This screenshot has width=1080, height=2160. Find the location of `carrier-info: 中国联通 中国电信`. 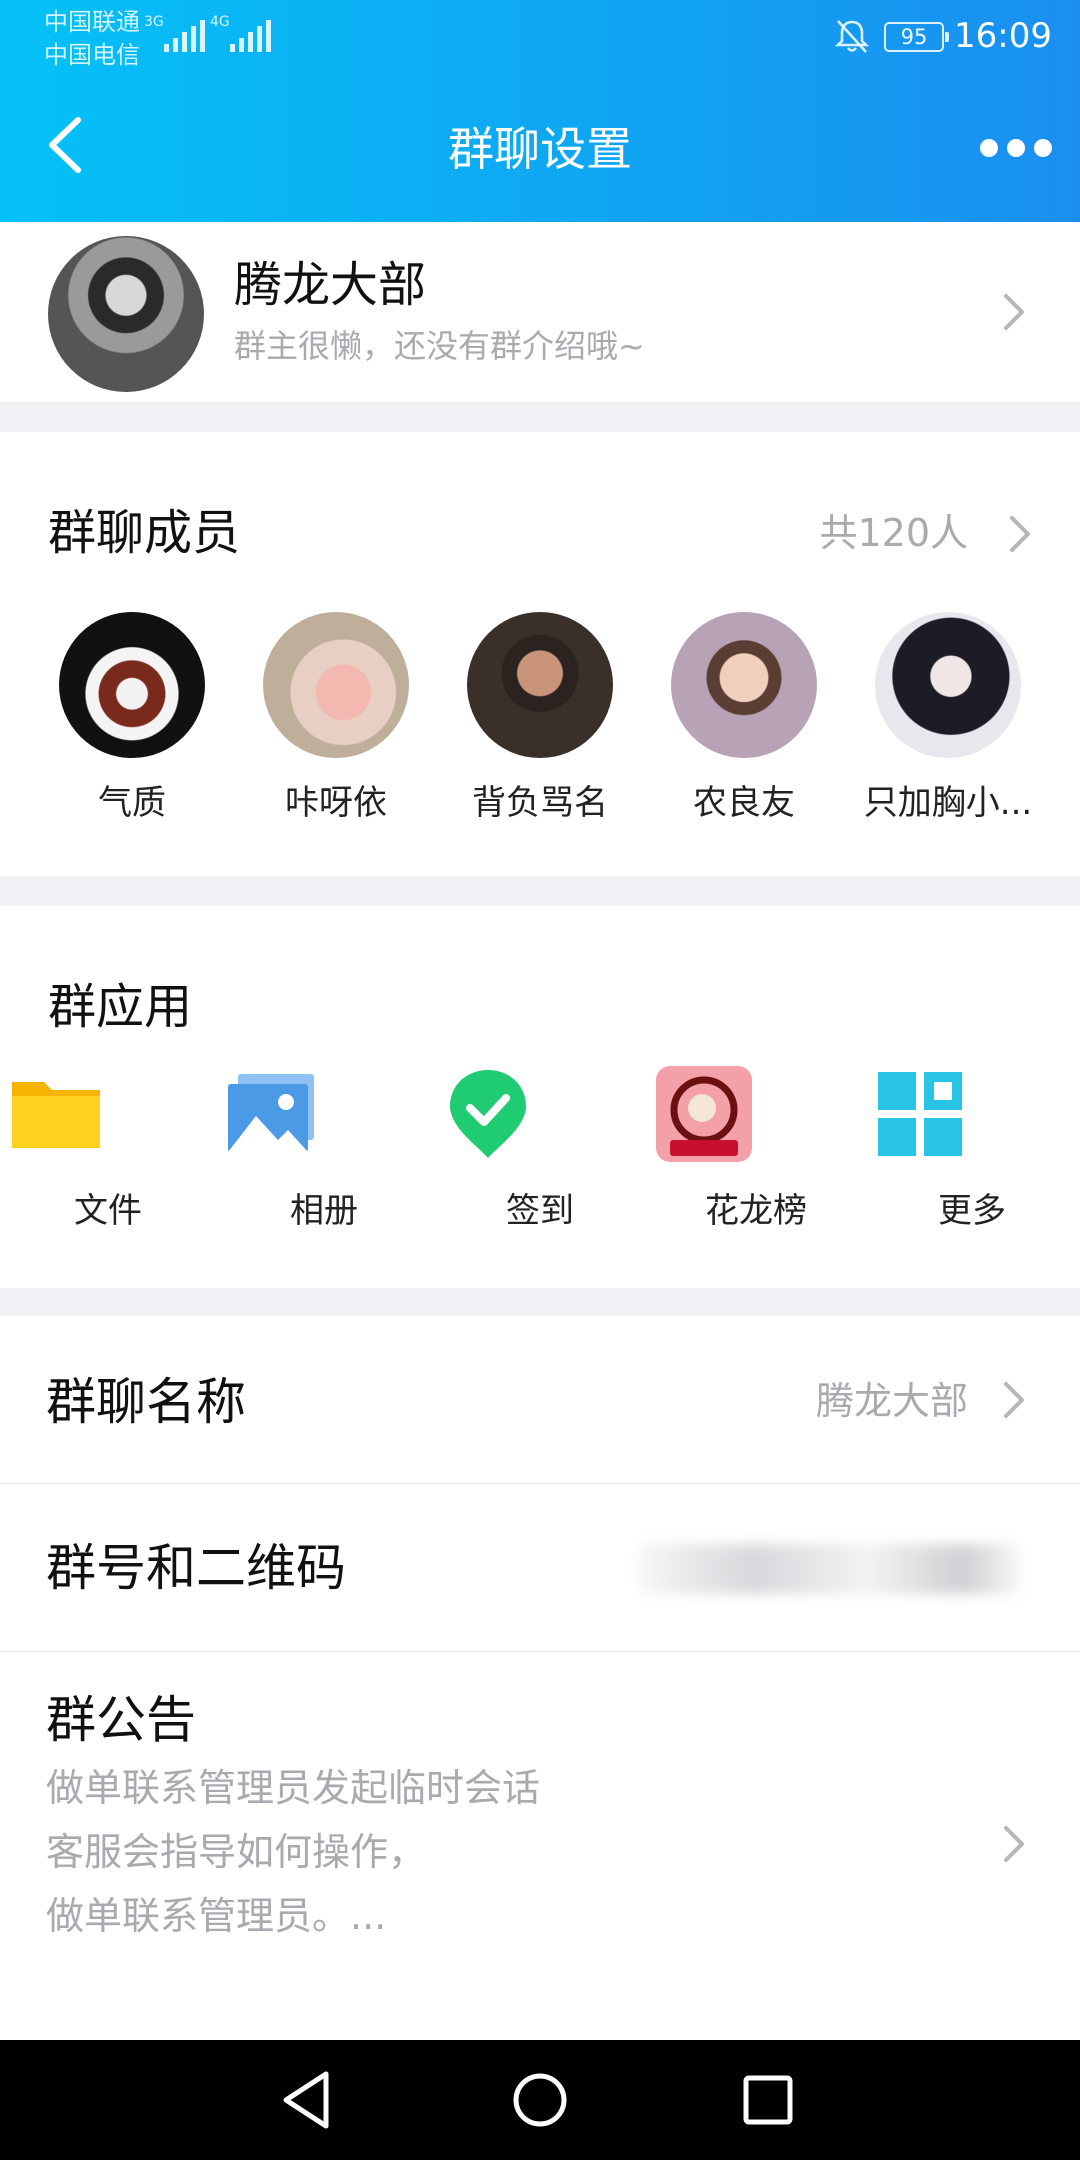

carrier-info: 中国联通 中国电信 is located at coordinates (92, 39).